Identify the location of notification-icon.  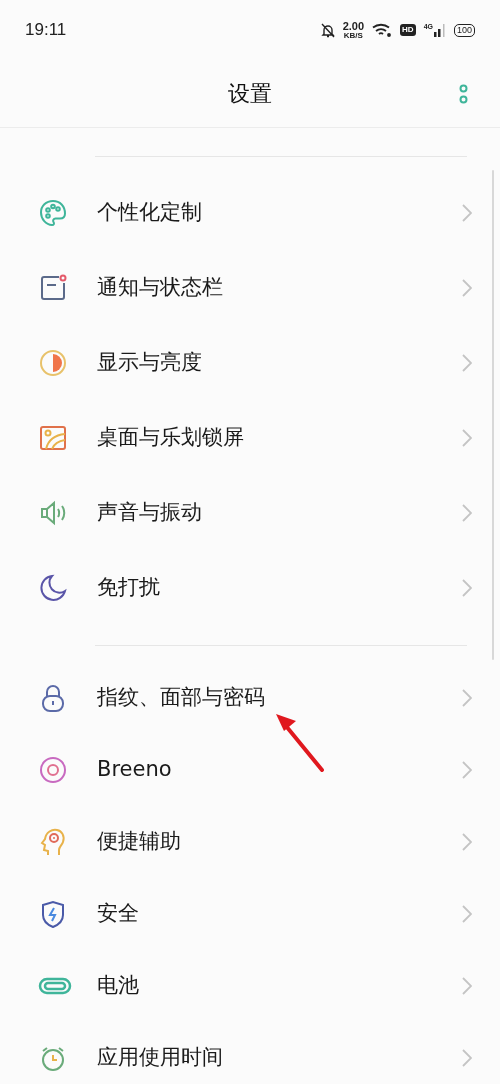
(53, 287).